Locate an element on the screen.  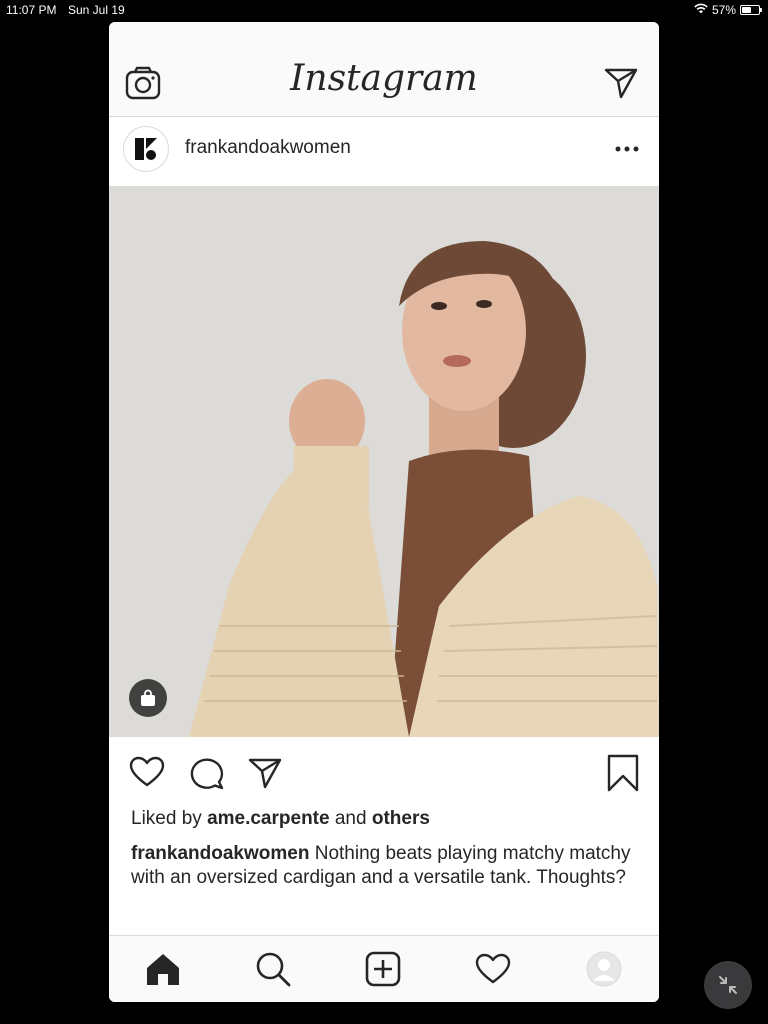
liked-by-others: others is located at coordinates (401, 818).